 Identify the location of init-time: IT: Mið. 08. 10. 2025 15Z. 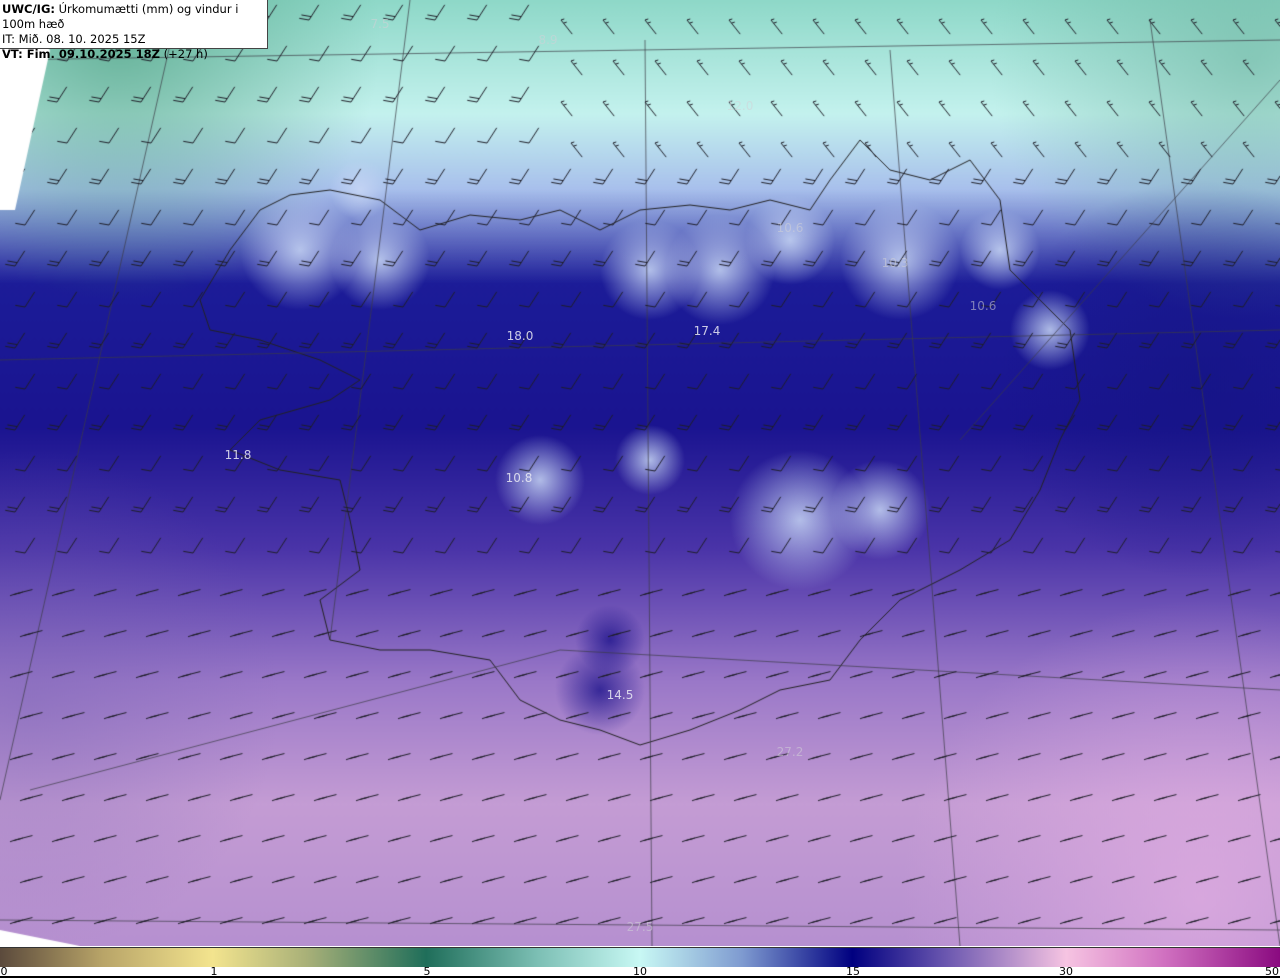
(74, 39).